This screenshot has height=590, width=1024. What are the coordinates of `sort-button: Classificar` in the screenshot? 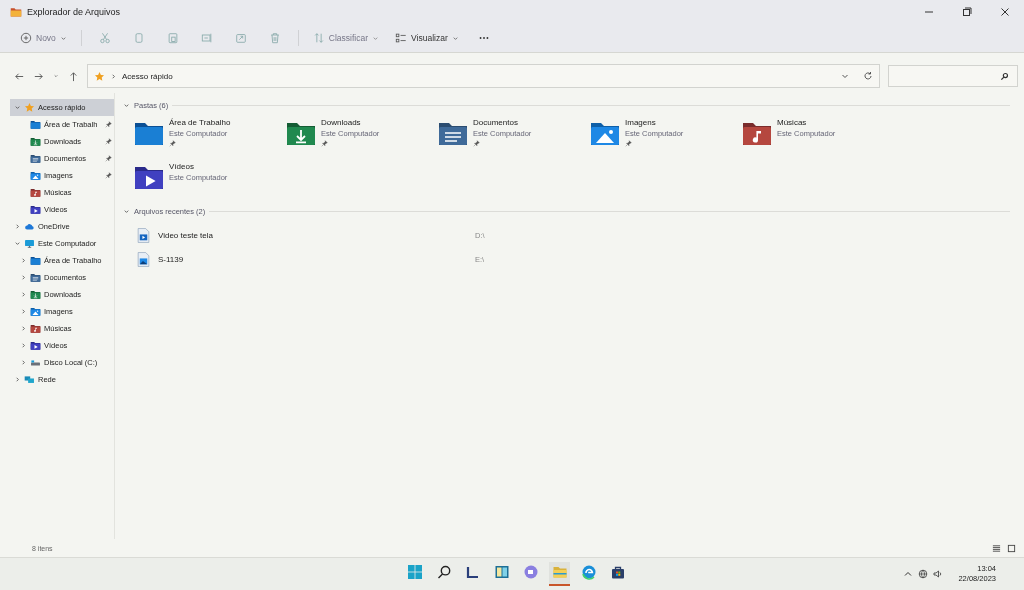 It's located at (346, 38).